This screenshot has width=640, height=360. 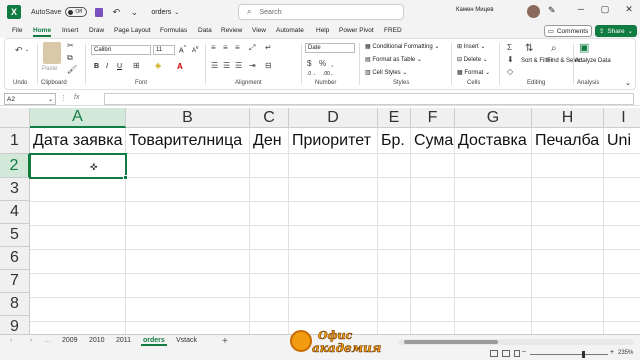 I want to click on font-color-icon: A, so click(x=180, y=66).